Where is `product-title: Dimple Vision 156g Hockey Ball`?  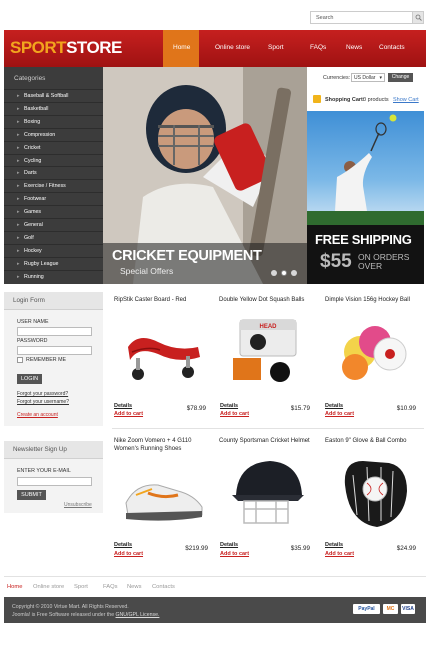
product-title: Dimple Vision 156g Hockey Ball is located at coordinates (374, 300).